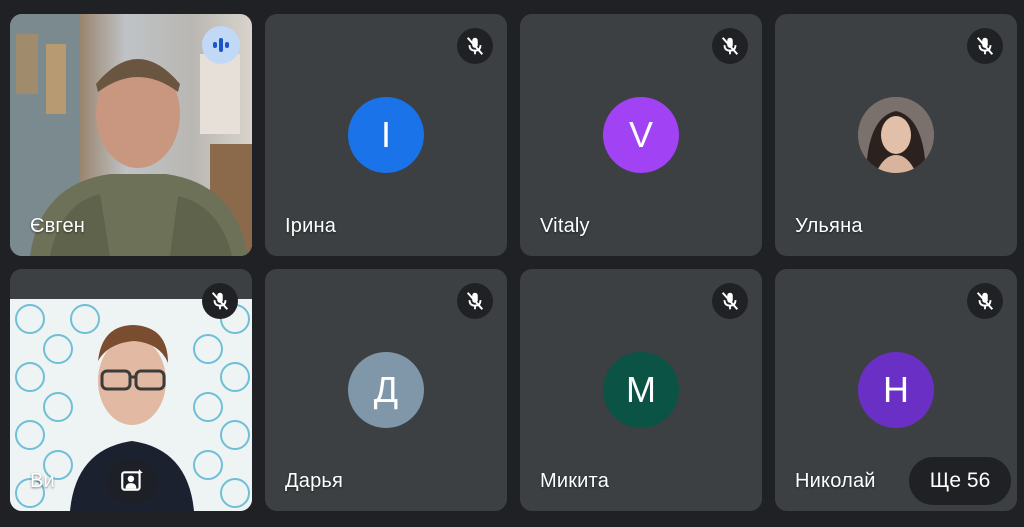  I want to click on participant-tile-mykyta: M Микита, so click(641, 390).